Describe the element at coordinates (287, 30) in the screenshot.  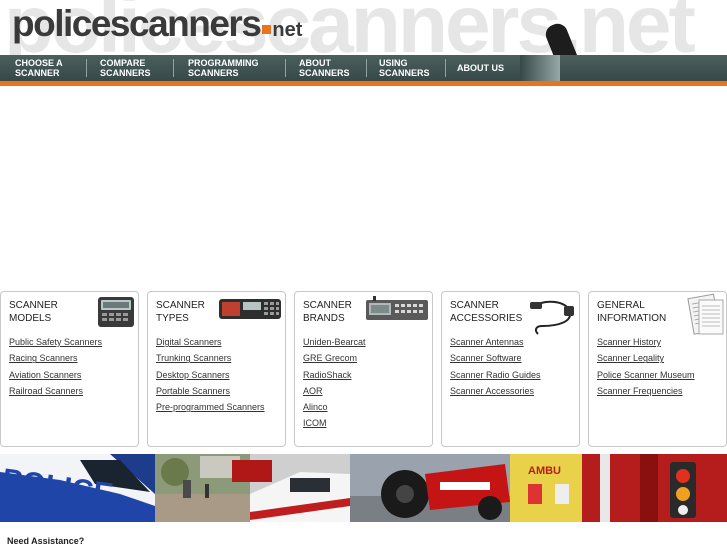
I see `logo-tld: net` at that location.